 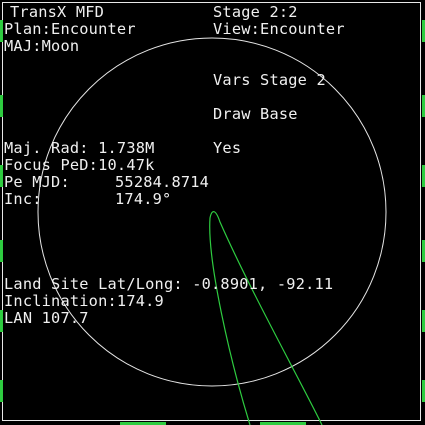 I want to click on land-site-lat-long: Land Site Lat/Long: -0.8901, -92.11, so click(x=169, y=284).